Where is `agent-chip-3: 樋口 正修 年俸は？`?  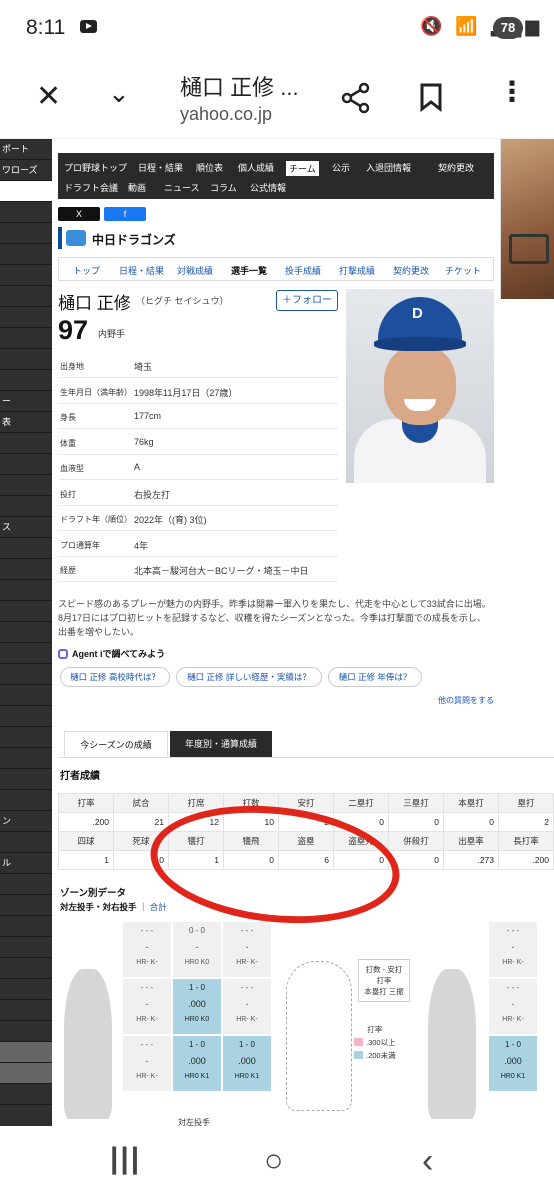
agent-chip-3: 樋口 正修 年俸は？ is located at coordinates (375, 677).